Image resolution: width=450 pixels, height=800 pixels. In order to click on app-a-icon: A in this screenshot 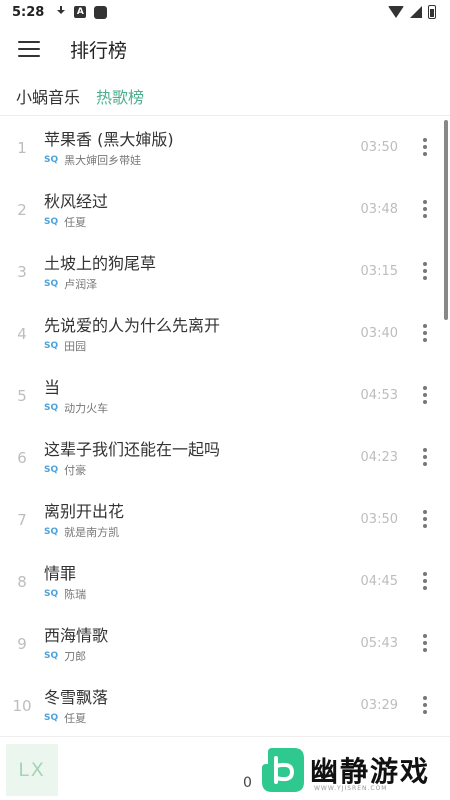, I will do `click(80, 12)`.